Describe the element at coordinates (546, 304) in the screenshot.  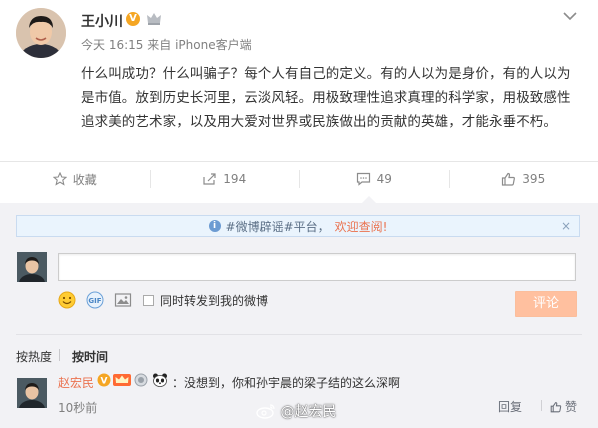
I see `submit-comment-button: 评论` at that location.